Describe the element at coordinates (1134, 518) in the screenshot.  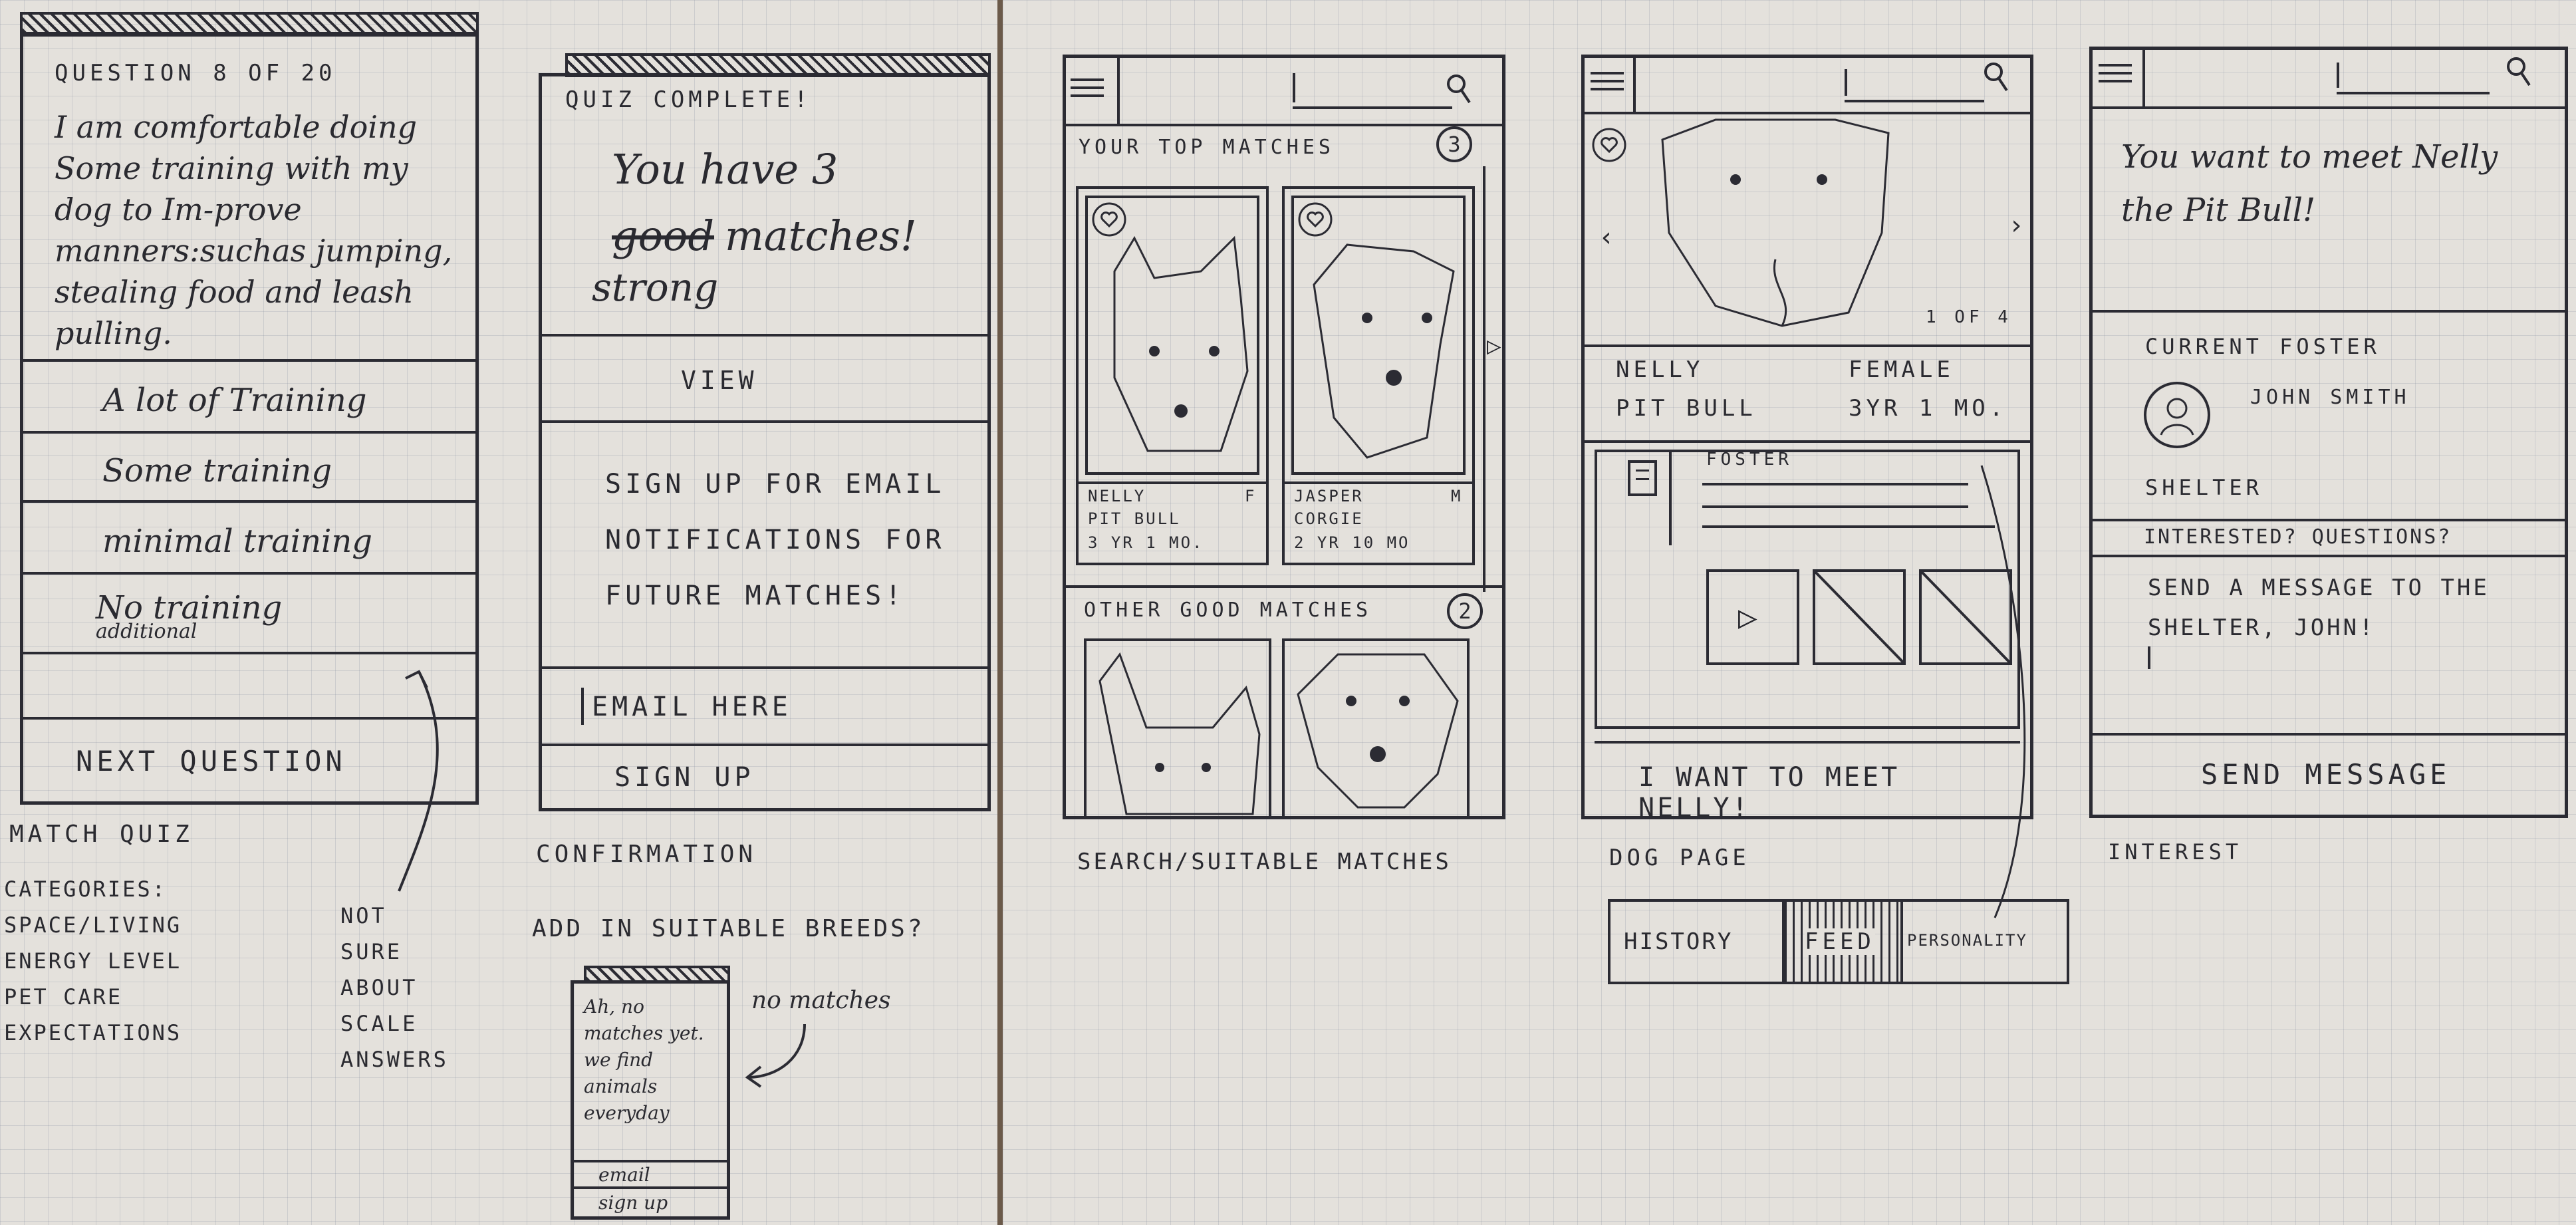
I see `card-breed: PIT BULL` at that location.